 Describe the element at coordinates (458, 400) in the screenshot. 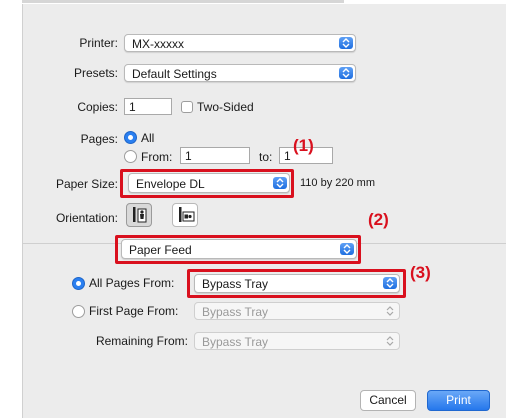

I see `print-button: Print` at that location.